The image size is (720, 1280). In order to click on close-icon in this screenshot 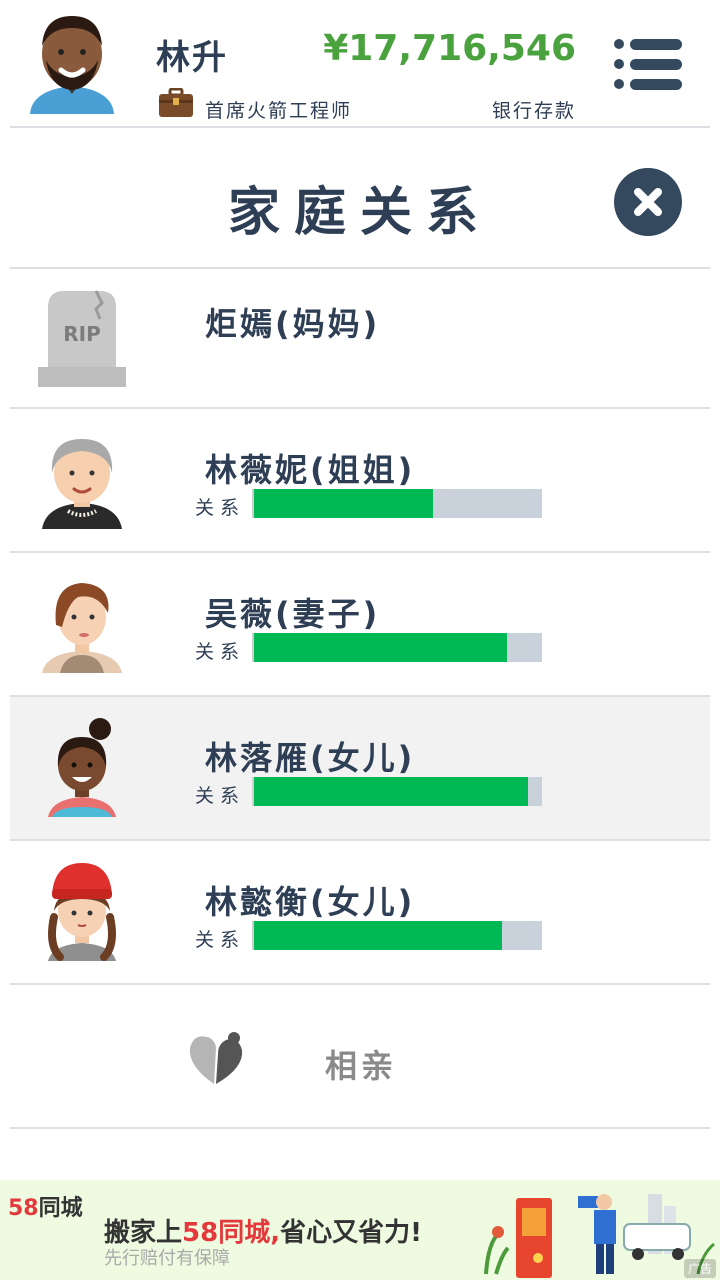, I will do `click(648, 202)`.